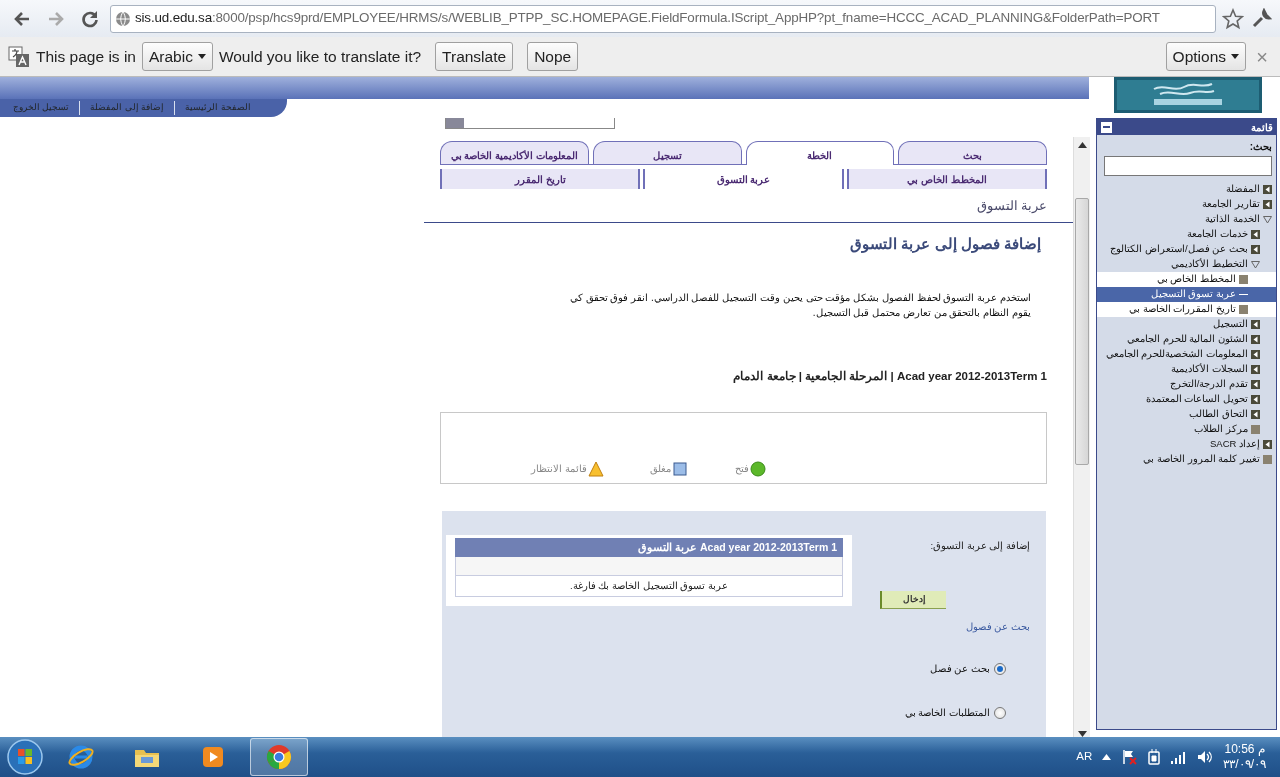  Describe the element at coordinates (1221, 429) in the screenshot. I see `menu-link: مركز الطلاب` at that location.